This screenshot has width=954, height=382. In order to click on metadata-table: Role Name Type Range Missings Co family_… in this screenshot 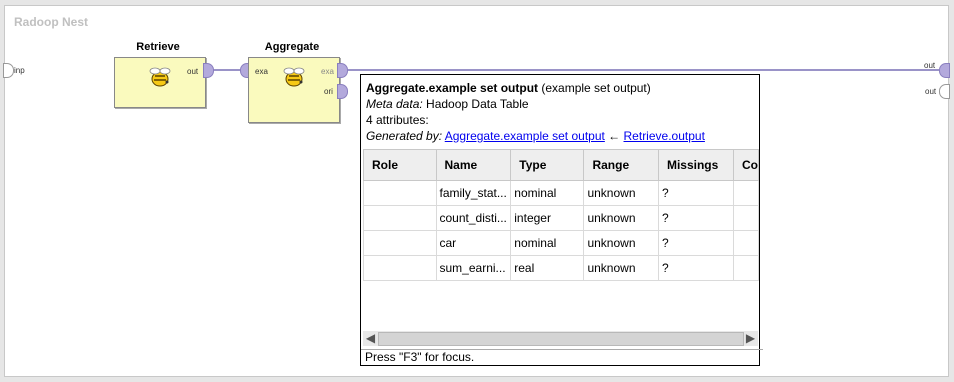, I will do `click(561, 215)`.